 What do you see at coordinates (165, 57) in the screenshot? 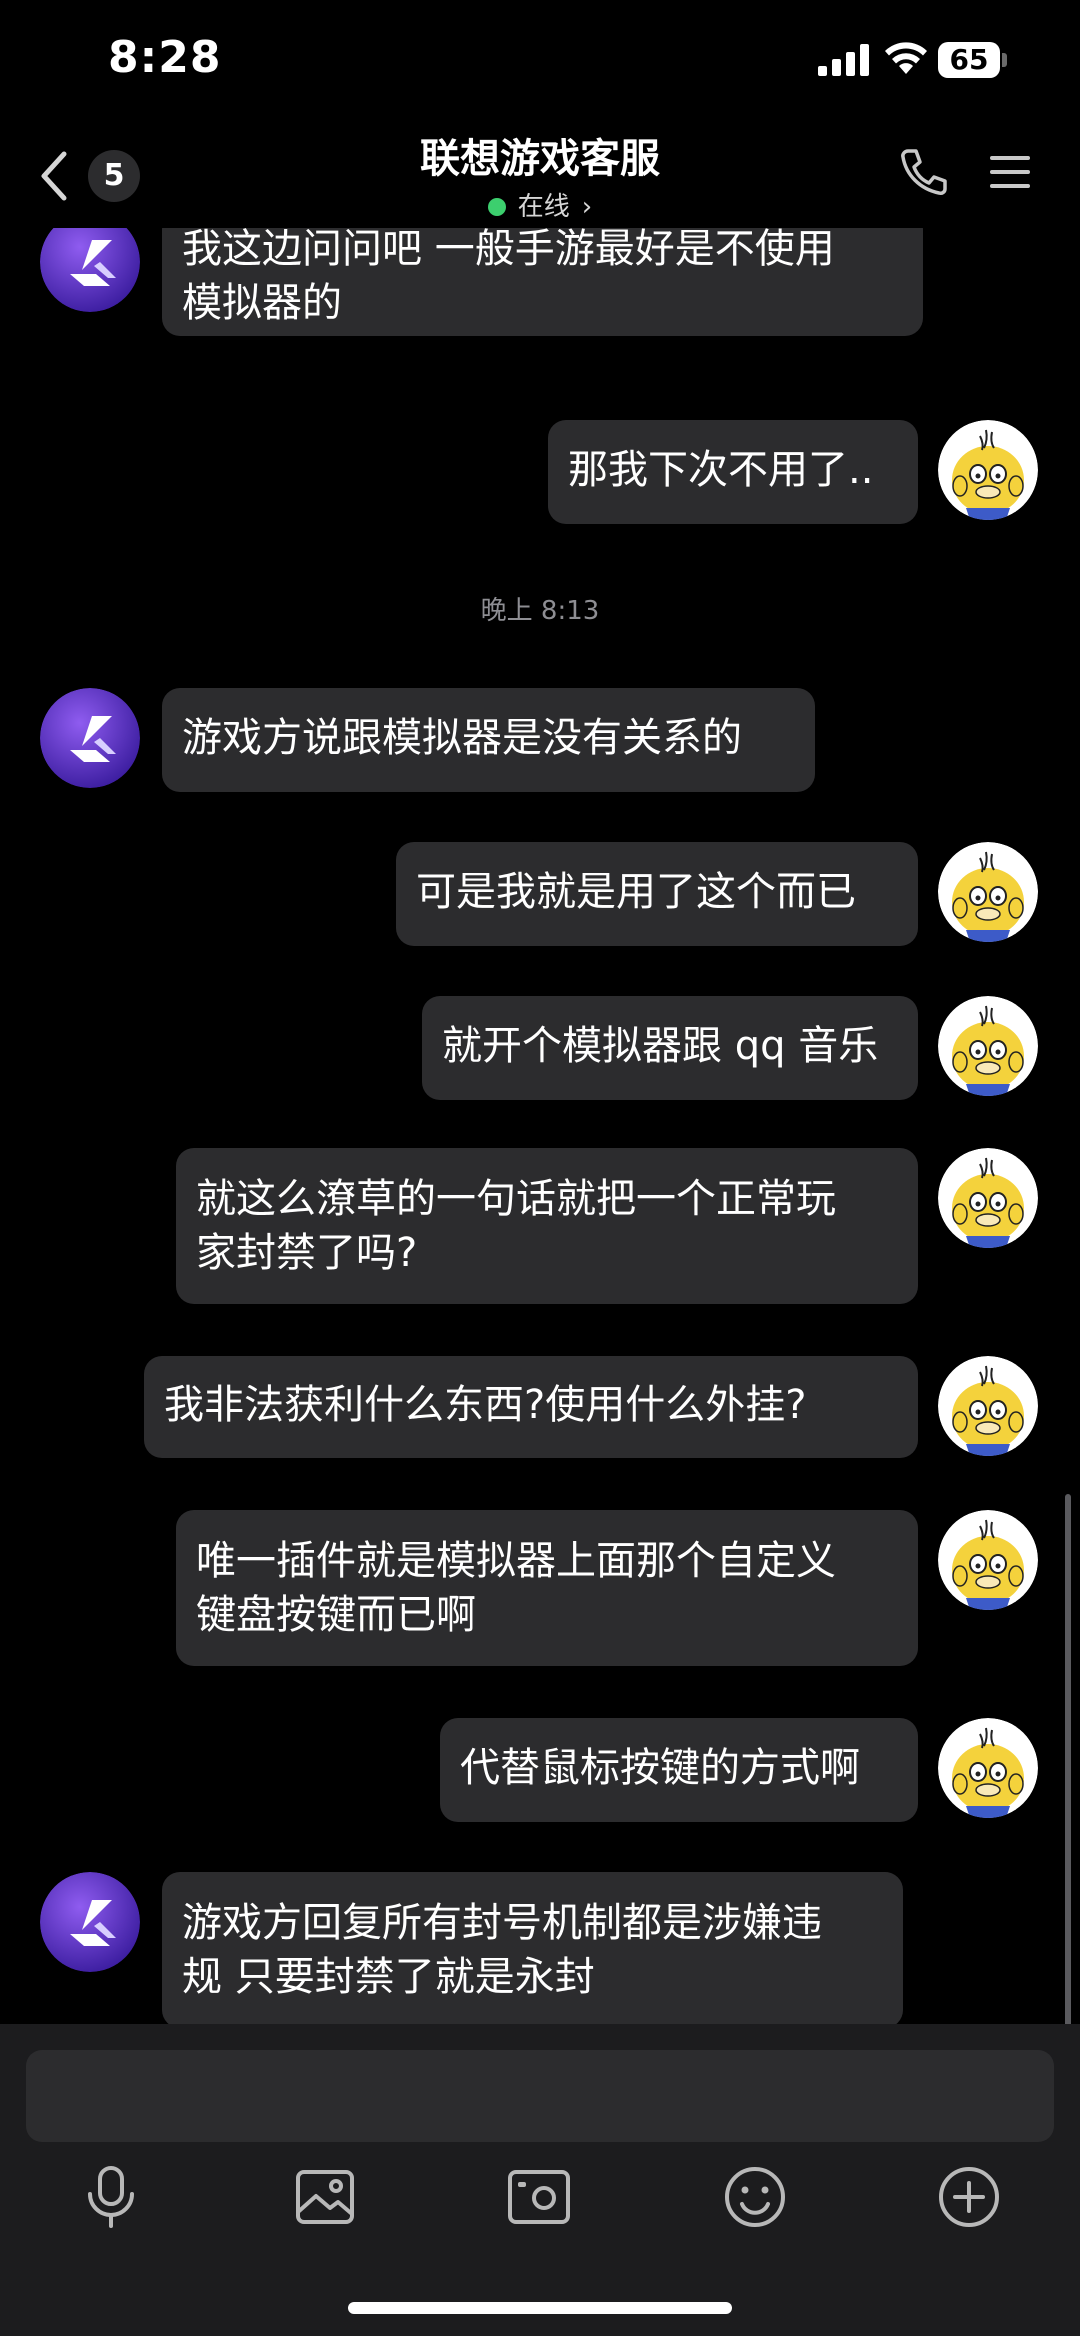
I see `status-time: 8:28` at bounding box center [165, 57].